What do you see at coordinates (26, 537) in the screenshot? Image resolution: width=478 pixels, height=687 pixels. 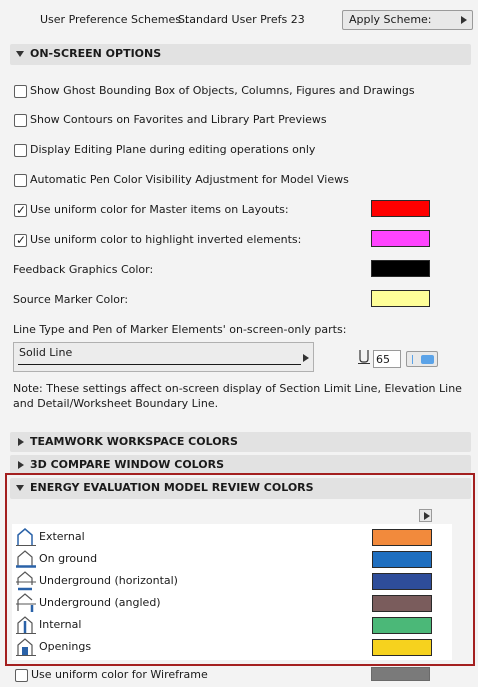 I see `external-surface-icon` at bounding box center [26, 537].